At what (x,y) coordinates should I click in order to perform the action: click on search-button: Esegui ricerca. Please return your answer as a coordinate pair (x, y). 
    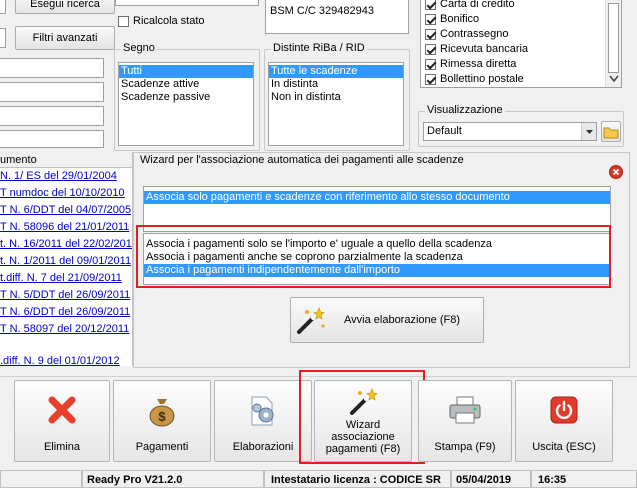
    Looking at the image, I should click on (65, 7).